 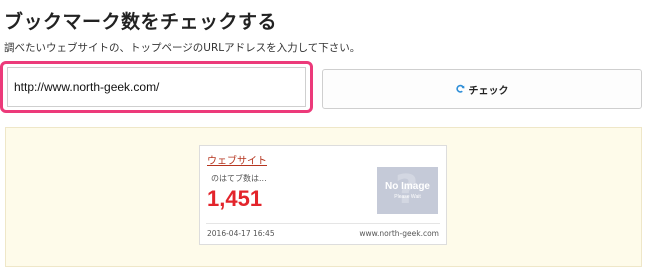 I want to click on check-button: チェック, so click(x=482, y=89).